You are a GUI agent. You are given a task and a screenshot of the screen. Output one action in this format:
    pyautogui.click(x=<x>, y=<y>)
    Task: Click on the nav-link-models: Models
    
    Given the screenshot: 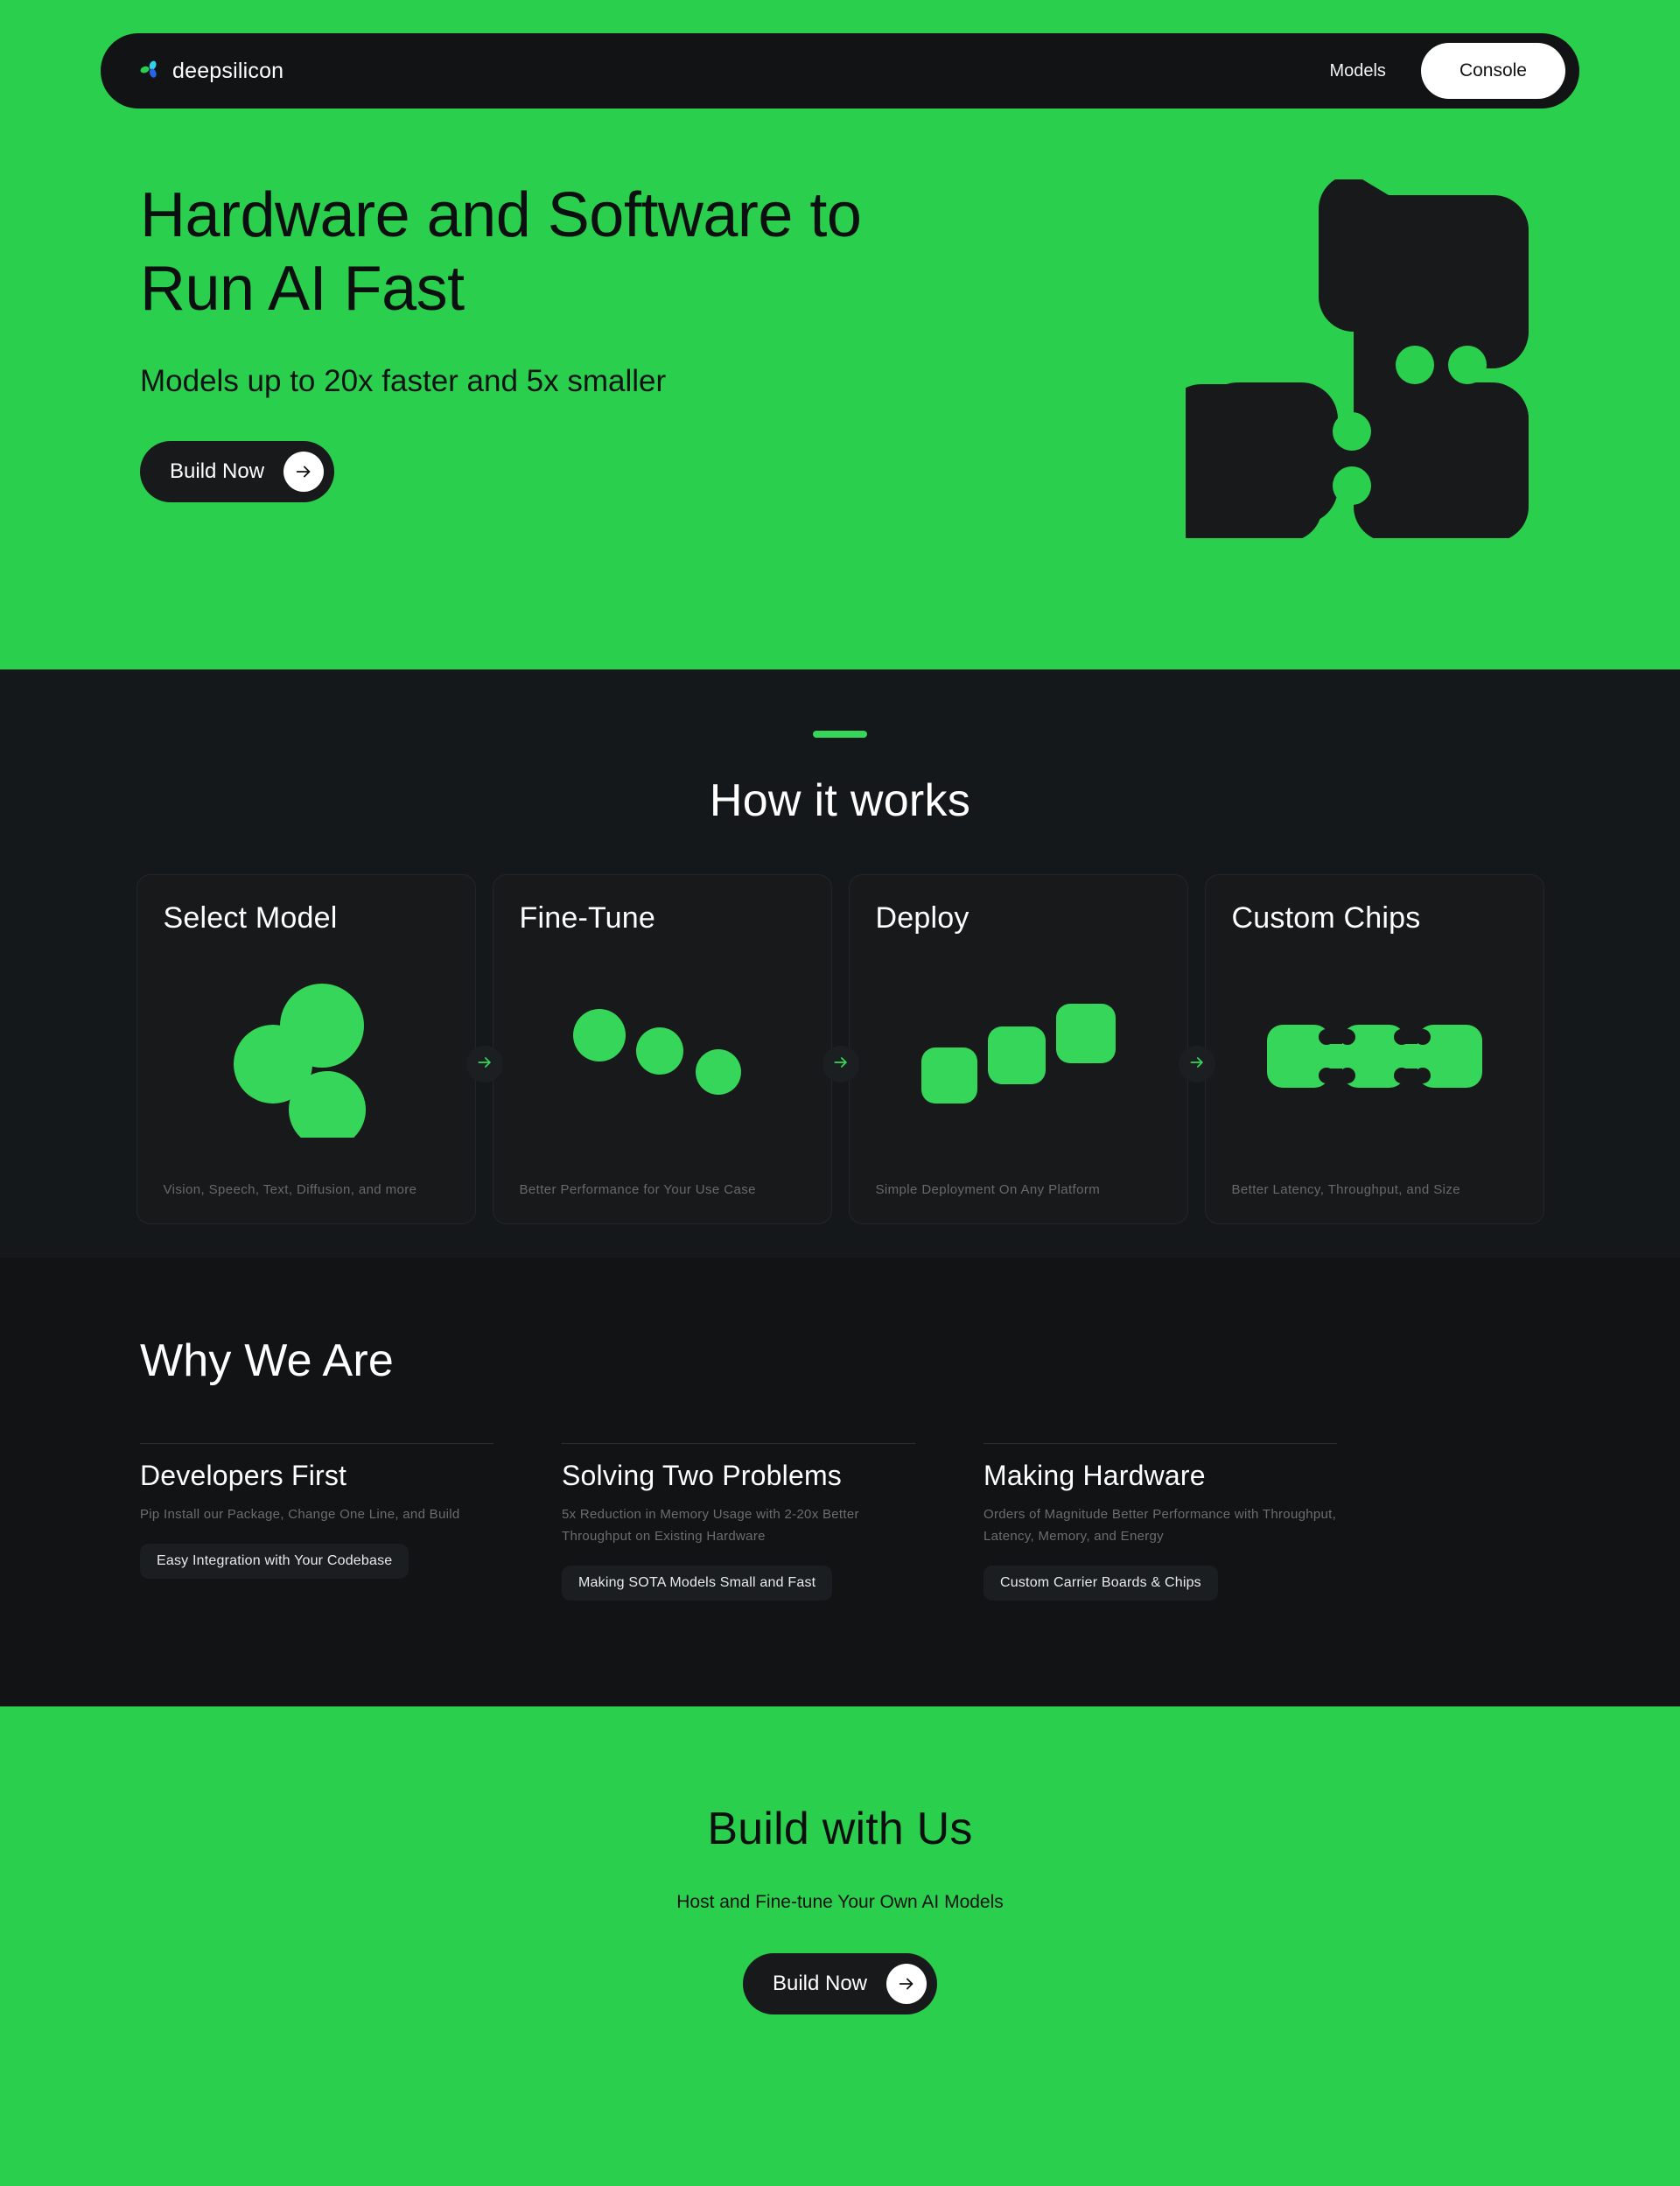 What is the action you would take?
    pyautogui.click(x=1357, y=71)
    